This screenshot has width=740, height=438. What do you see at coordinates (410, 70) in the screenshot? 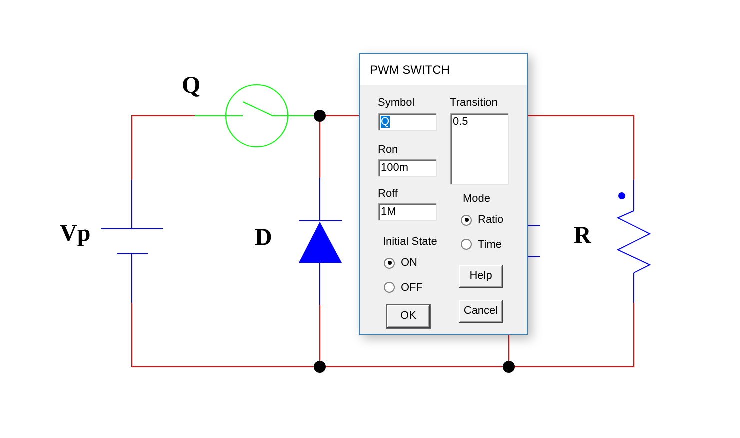
I see `dialog-title: PWM SWITCH` at bounding box center [410, 70].